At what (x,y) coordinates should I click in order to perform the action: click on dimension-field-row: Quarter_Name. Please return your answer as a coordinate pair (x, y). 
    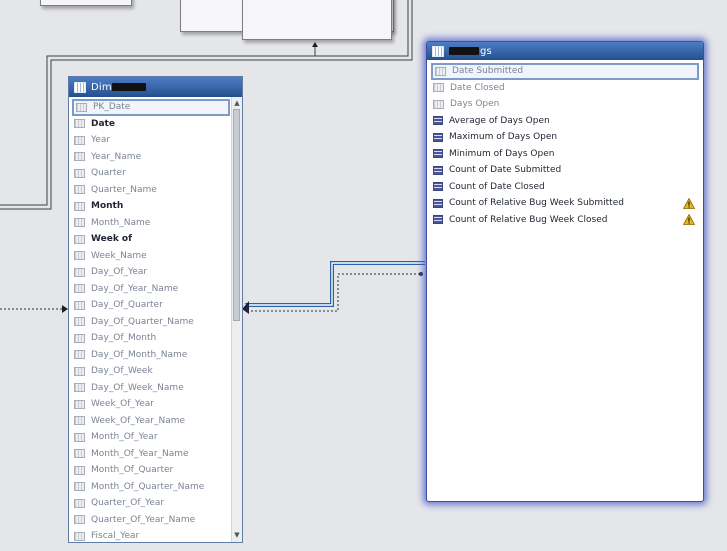
    Looking at the image, I should click on (151, 190).